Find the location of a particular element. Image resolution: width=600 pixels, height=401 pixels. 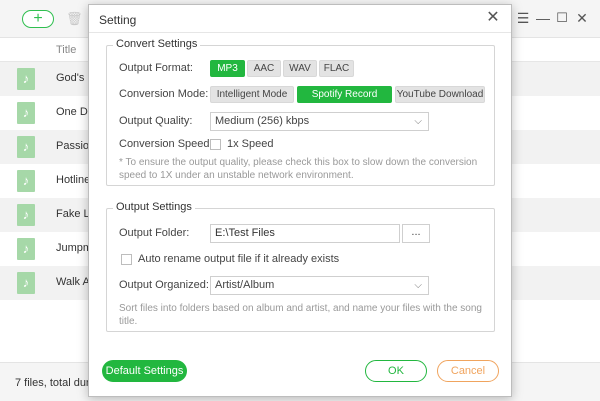

cancel-button: Cancel is located at coordinates (468, 371).